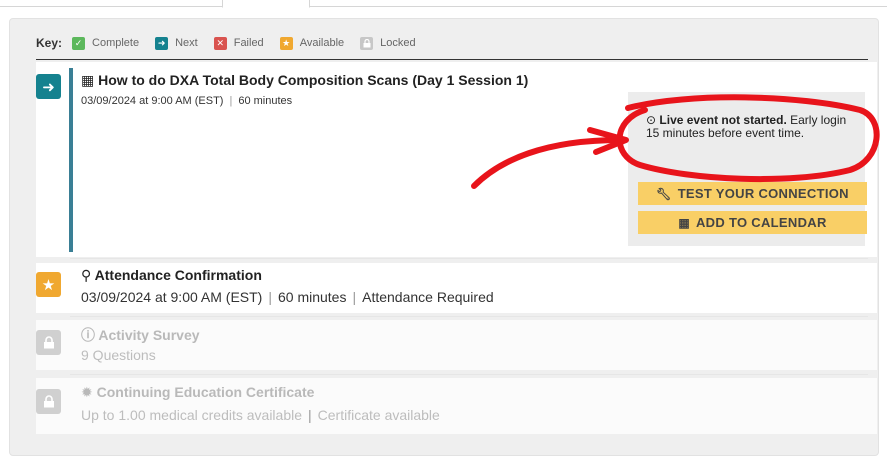 Image resolution: width=887 pixels, height=470 pixels. I want to click on tab-divider, so click(443, 6).